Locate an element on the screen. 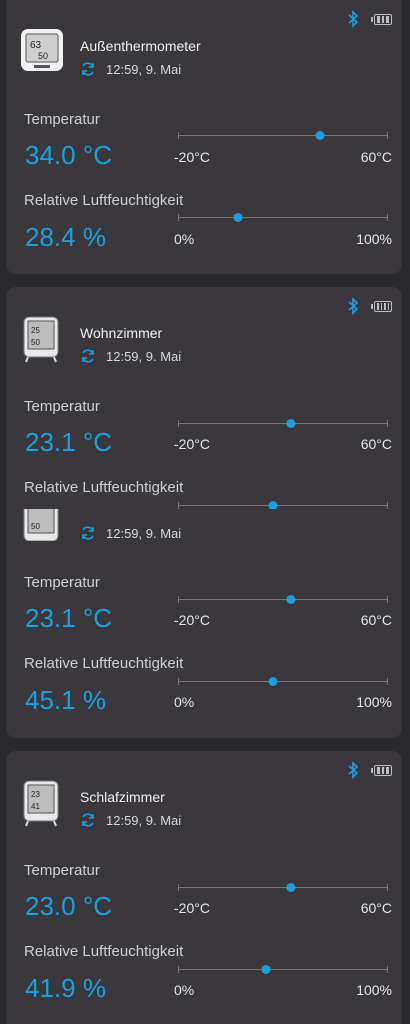 The width and height of the screenshot is (410, 1024). thermometer-device-icon: 23 41 is located at coordinates (41, 803).